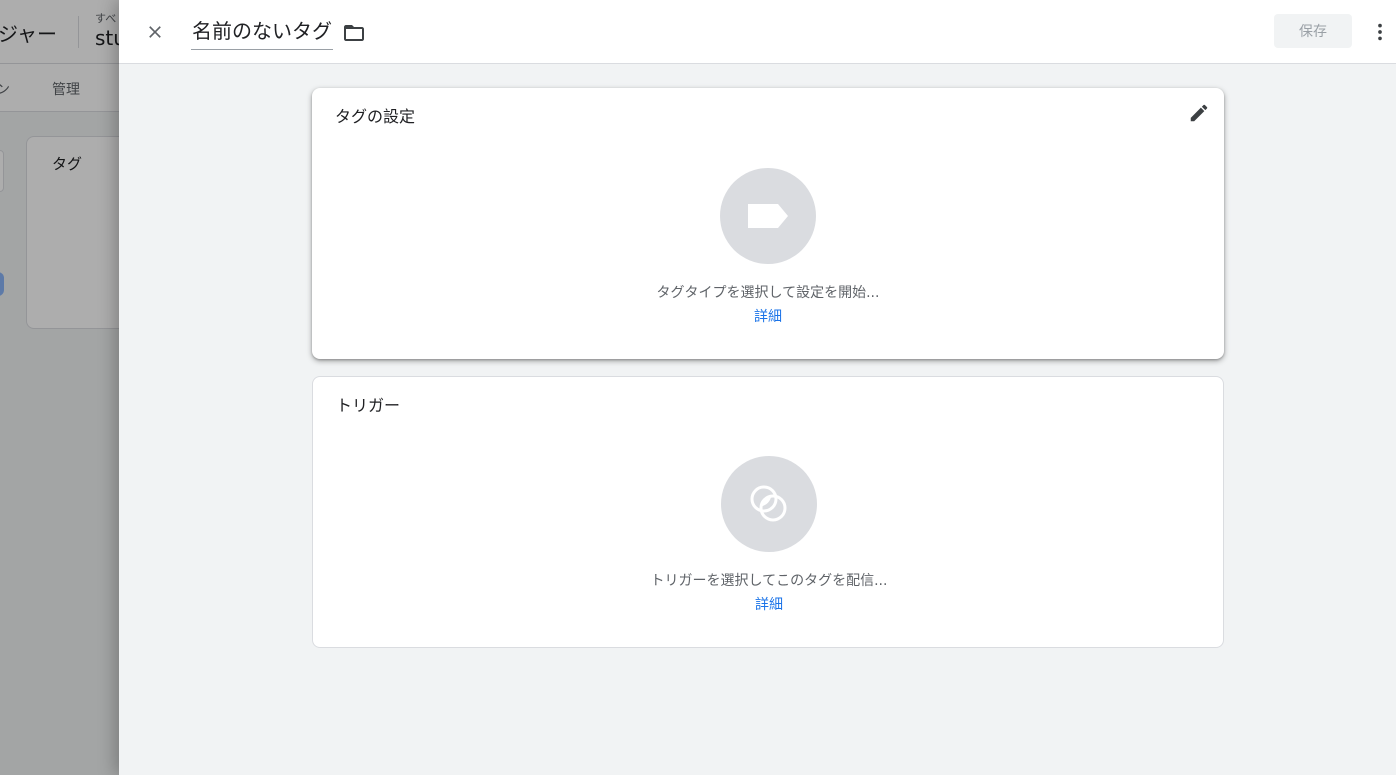 Image resolution: width=1396 pixels, height=775 pixels. I want to click on close-icon, so click(155, 32).